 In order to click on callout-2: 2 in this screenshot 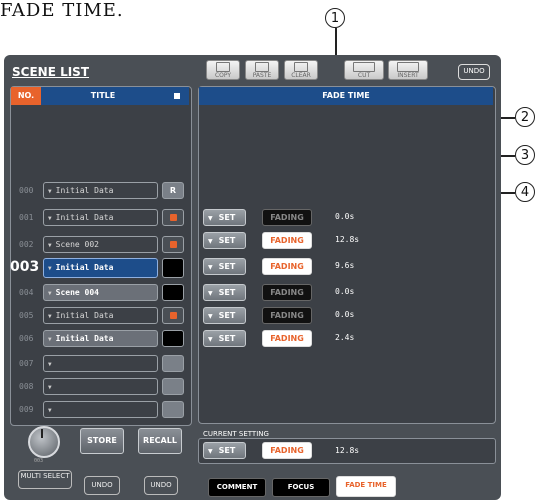, I will do `click(525, 117)`.